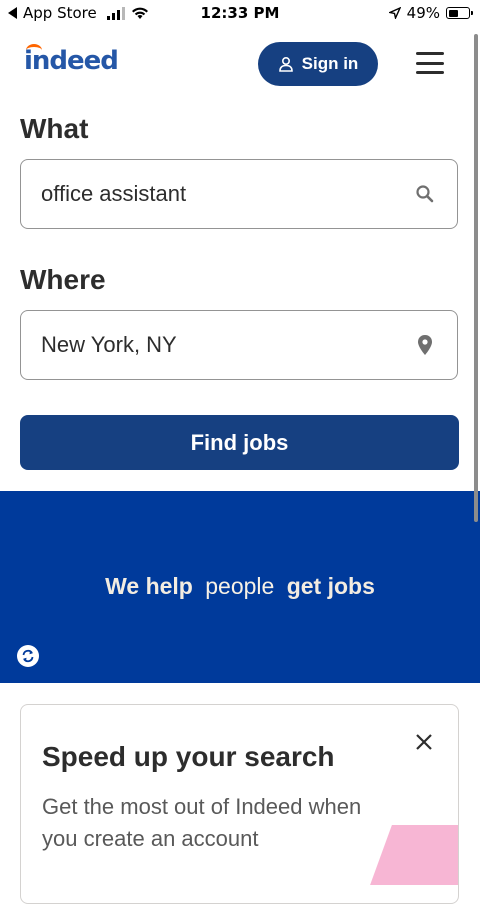 This screenshot has width=480, height=904. I want to click on decorative-shape, so click(414, 855).